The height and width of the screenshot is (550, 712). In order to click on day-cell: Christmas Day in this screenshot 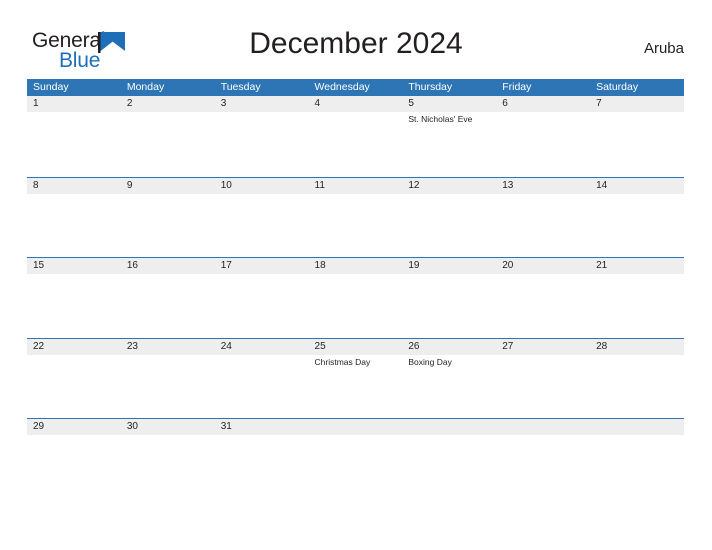, I will do `click(356, 386)`.